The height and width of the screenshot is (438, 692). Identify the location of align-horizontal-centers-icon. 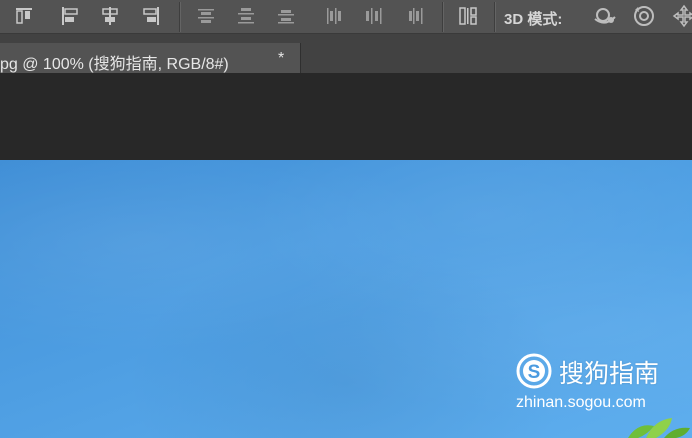
(110, 16).